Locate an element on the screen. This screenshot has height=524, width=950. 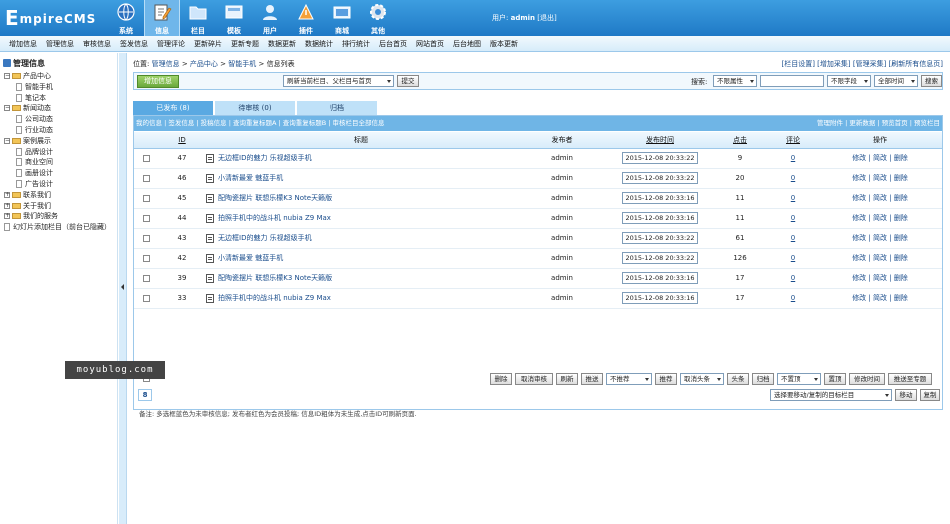
breadcrumb-item: 管理信息 is located at coordinates (166, 64).